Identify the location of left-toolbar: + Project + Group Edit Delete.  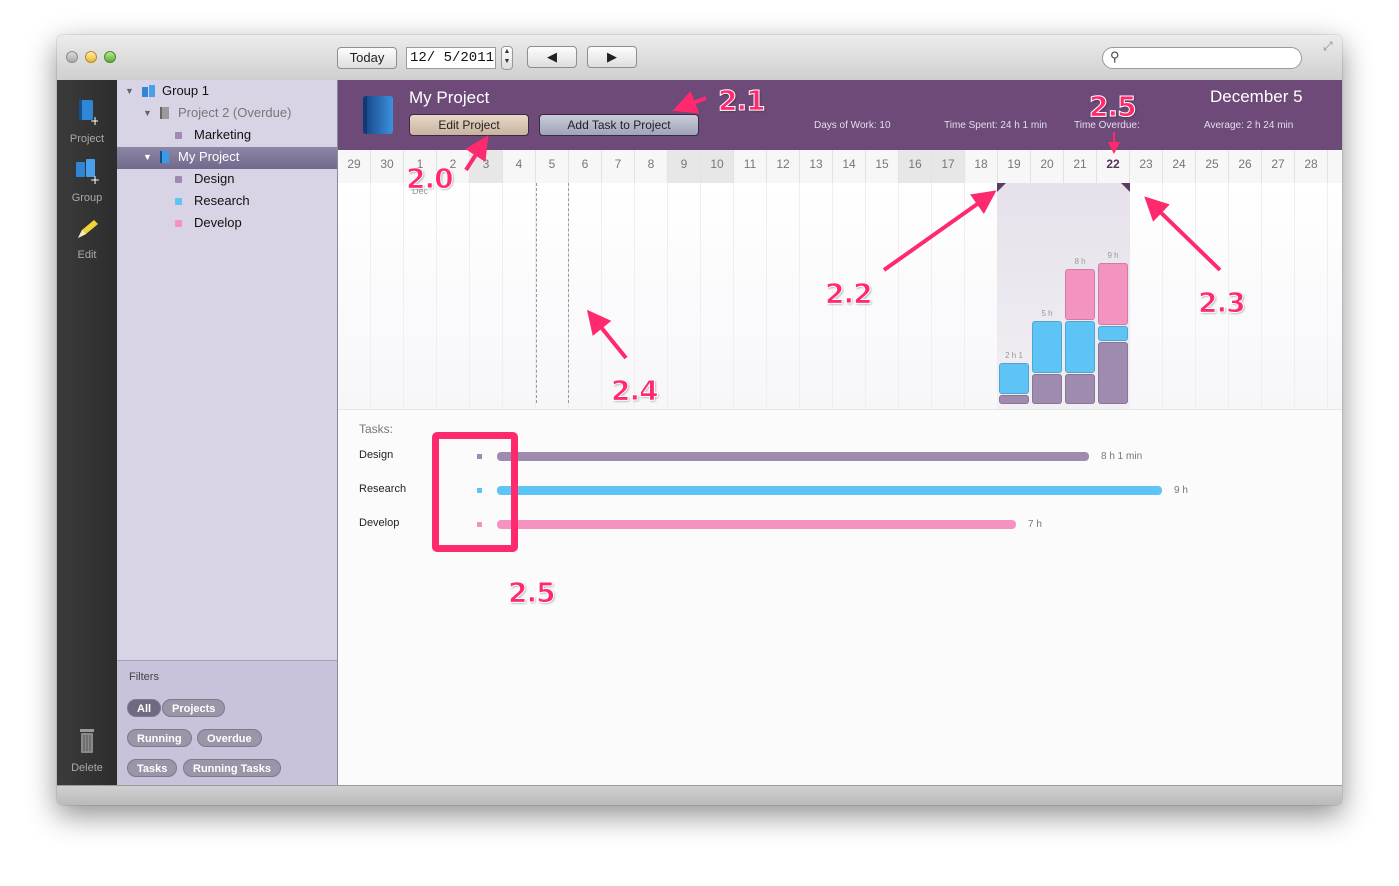
(87, 432).